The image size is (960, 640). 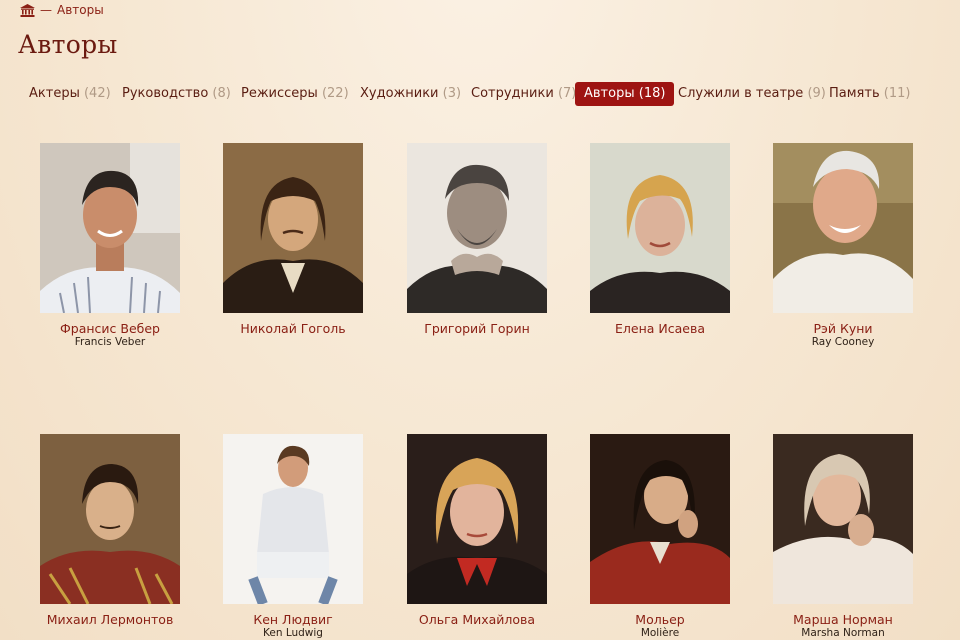 I want to click on author-card: Елена Исаева, so click(x=660, y=239).